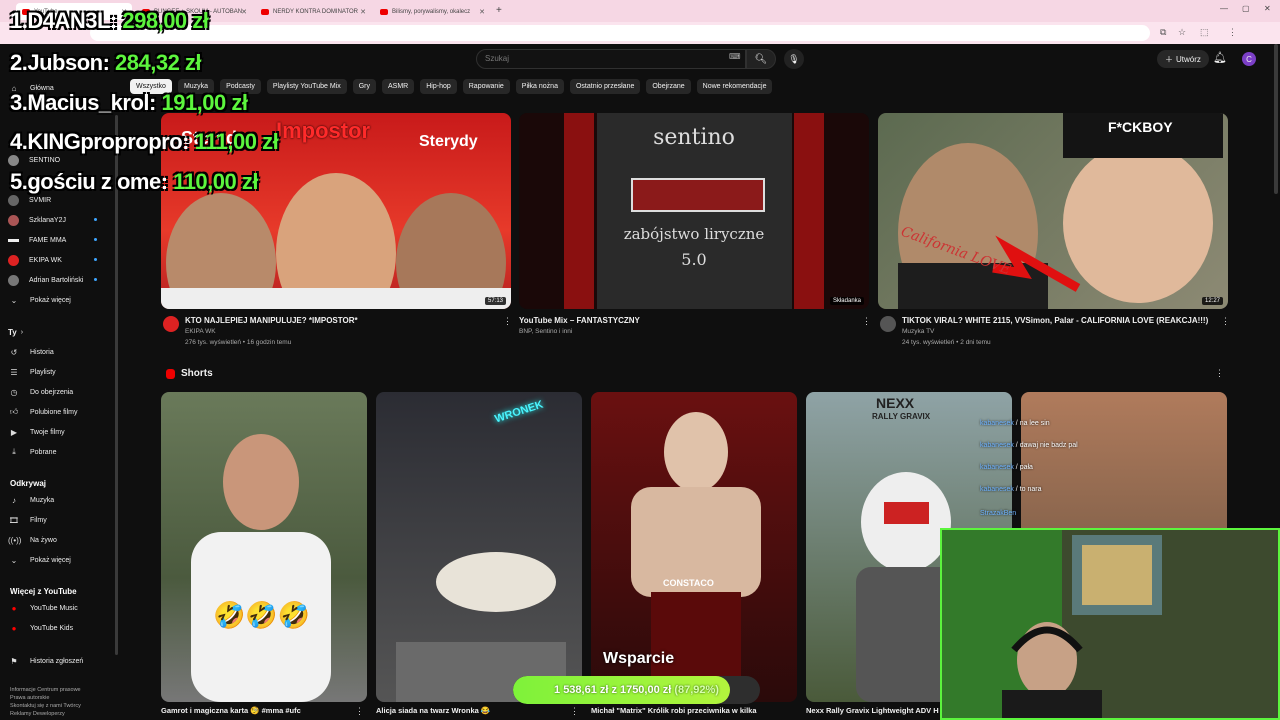 Image resolution: width=1280 pixels, height=720 pixels. Describe the element at coordinates (1267, 8) in the screenshot. I see `close-window-icon: ✕` at that location.